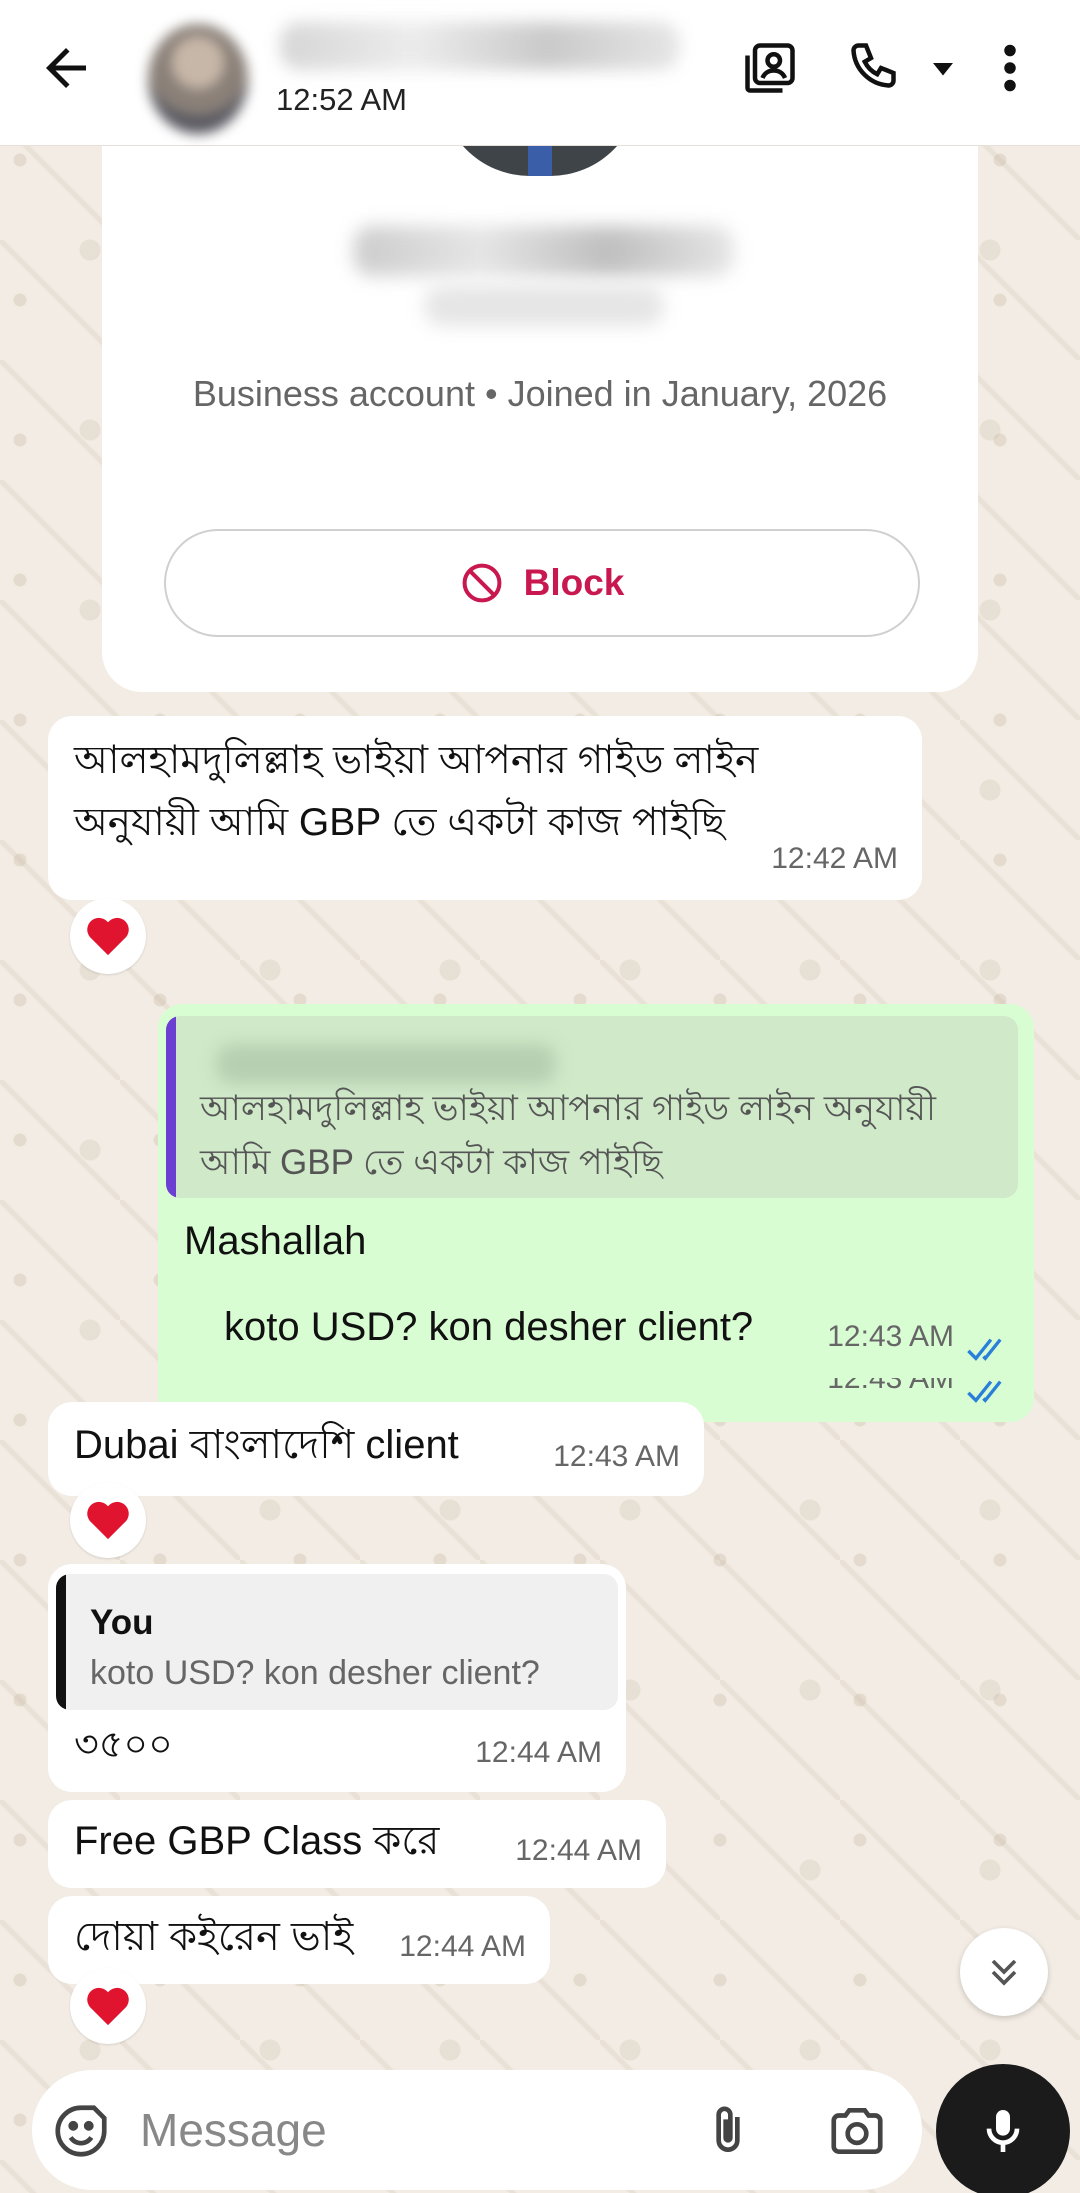 The width and height of the screenshot is (1080, 2193). I want to click on call-button, so click(906, 68).